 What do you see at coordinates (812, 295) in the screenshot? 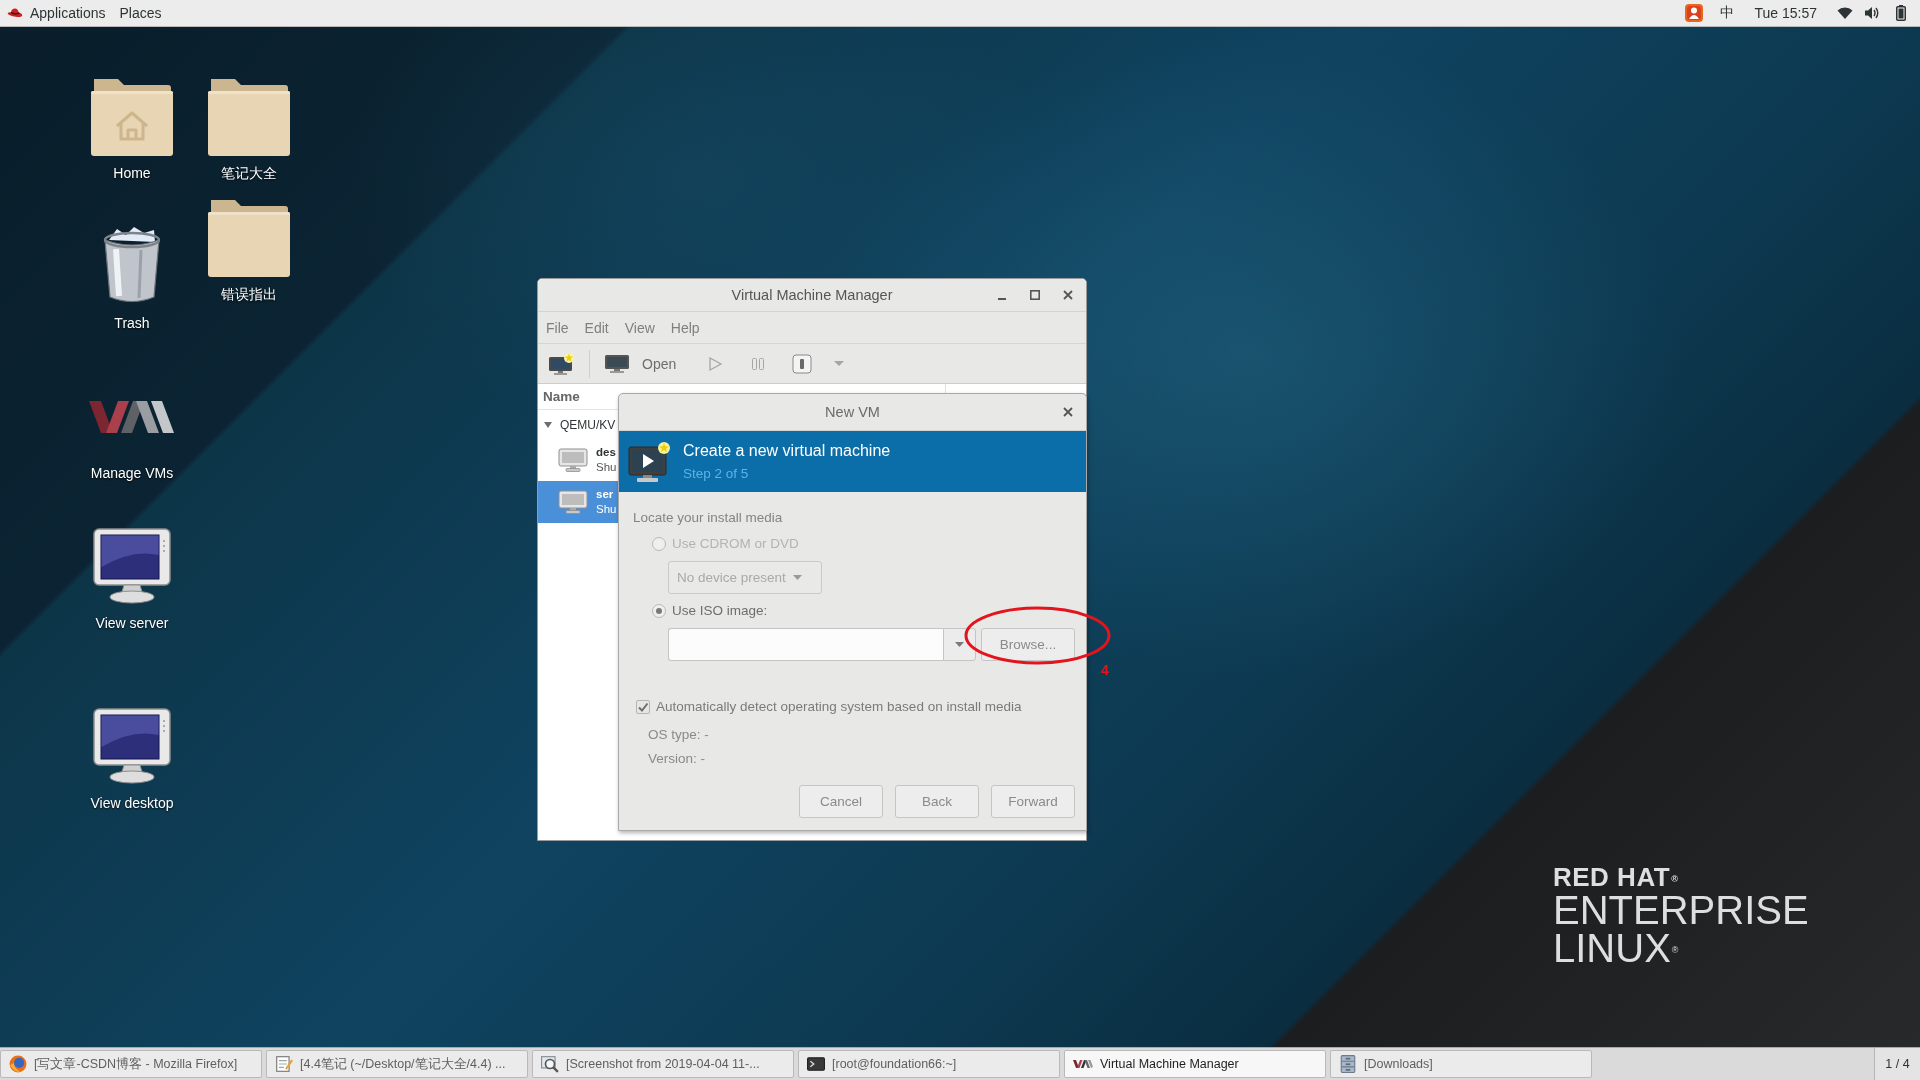
I see `window-title: Virtual Machine Manager` at bounding box center [812, 295].